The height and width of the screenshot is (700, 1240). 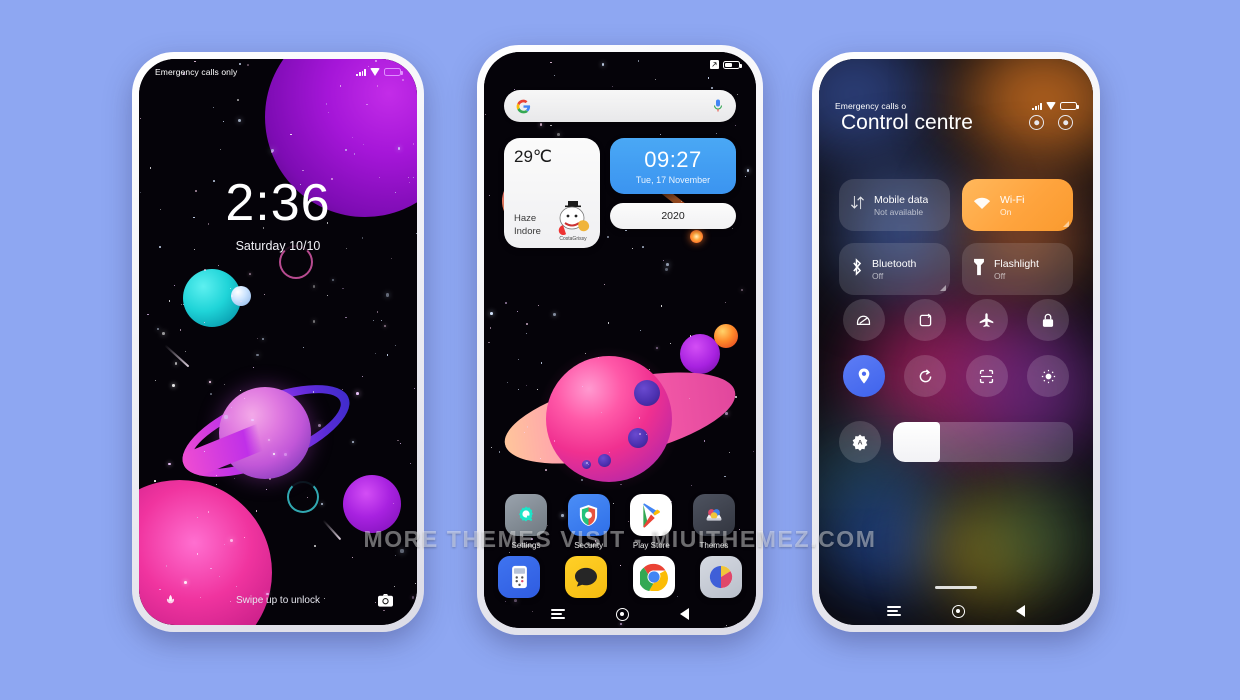 What do you see at coordinates (586, 577) in the screenshot?
I see `messages-icon` at bounding box center [586, 577].